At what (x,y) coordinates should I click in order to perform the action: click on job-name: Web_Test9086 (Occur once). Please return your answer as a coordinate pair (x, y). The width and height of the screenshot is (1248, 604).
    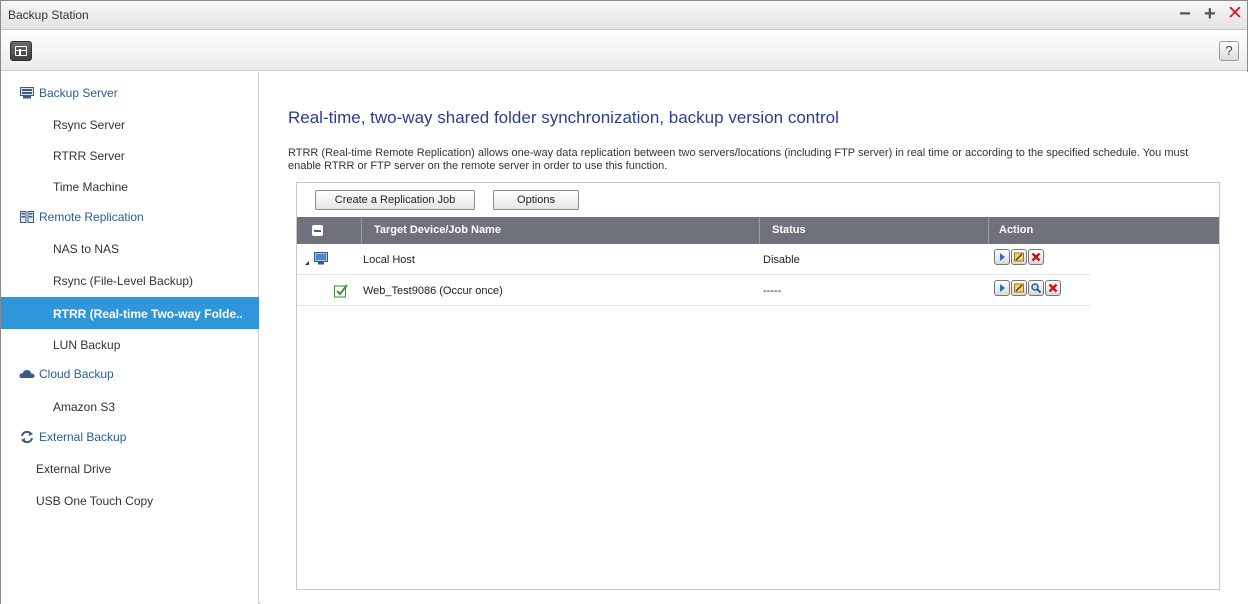
    Looking at the image, I should click on (433, 291).